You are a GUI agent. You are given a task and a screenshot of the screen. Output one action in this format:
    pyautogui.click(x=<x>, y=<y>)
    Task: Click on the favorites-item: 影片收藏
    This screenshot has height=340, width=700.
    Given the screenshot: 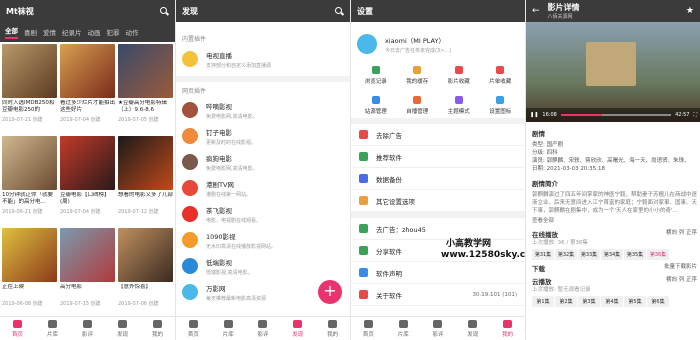 What is the action you would take?
    pyautogui.click(x=459, y=75)
    